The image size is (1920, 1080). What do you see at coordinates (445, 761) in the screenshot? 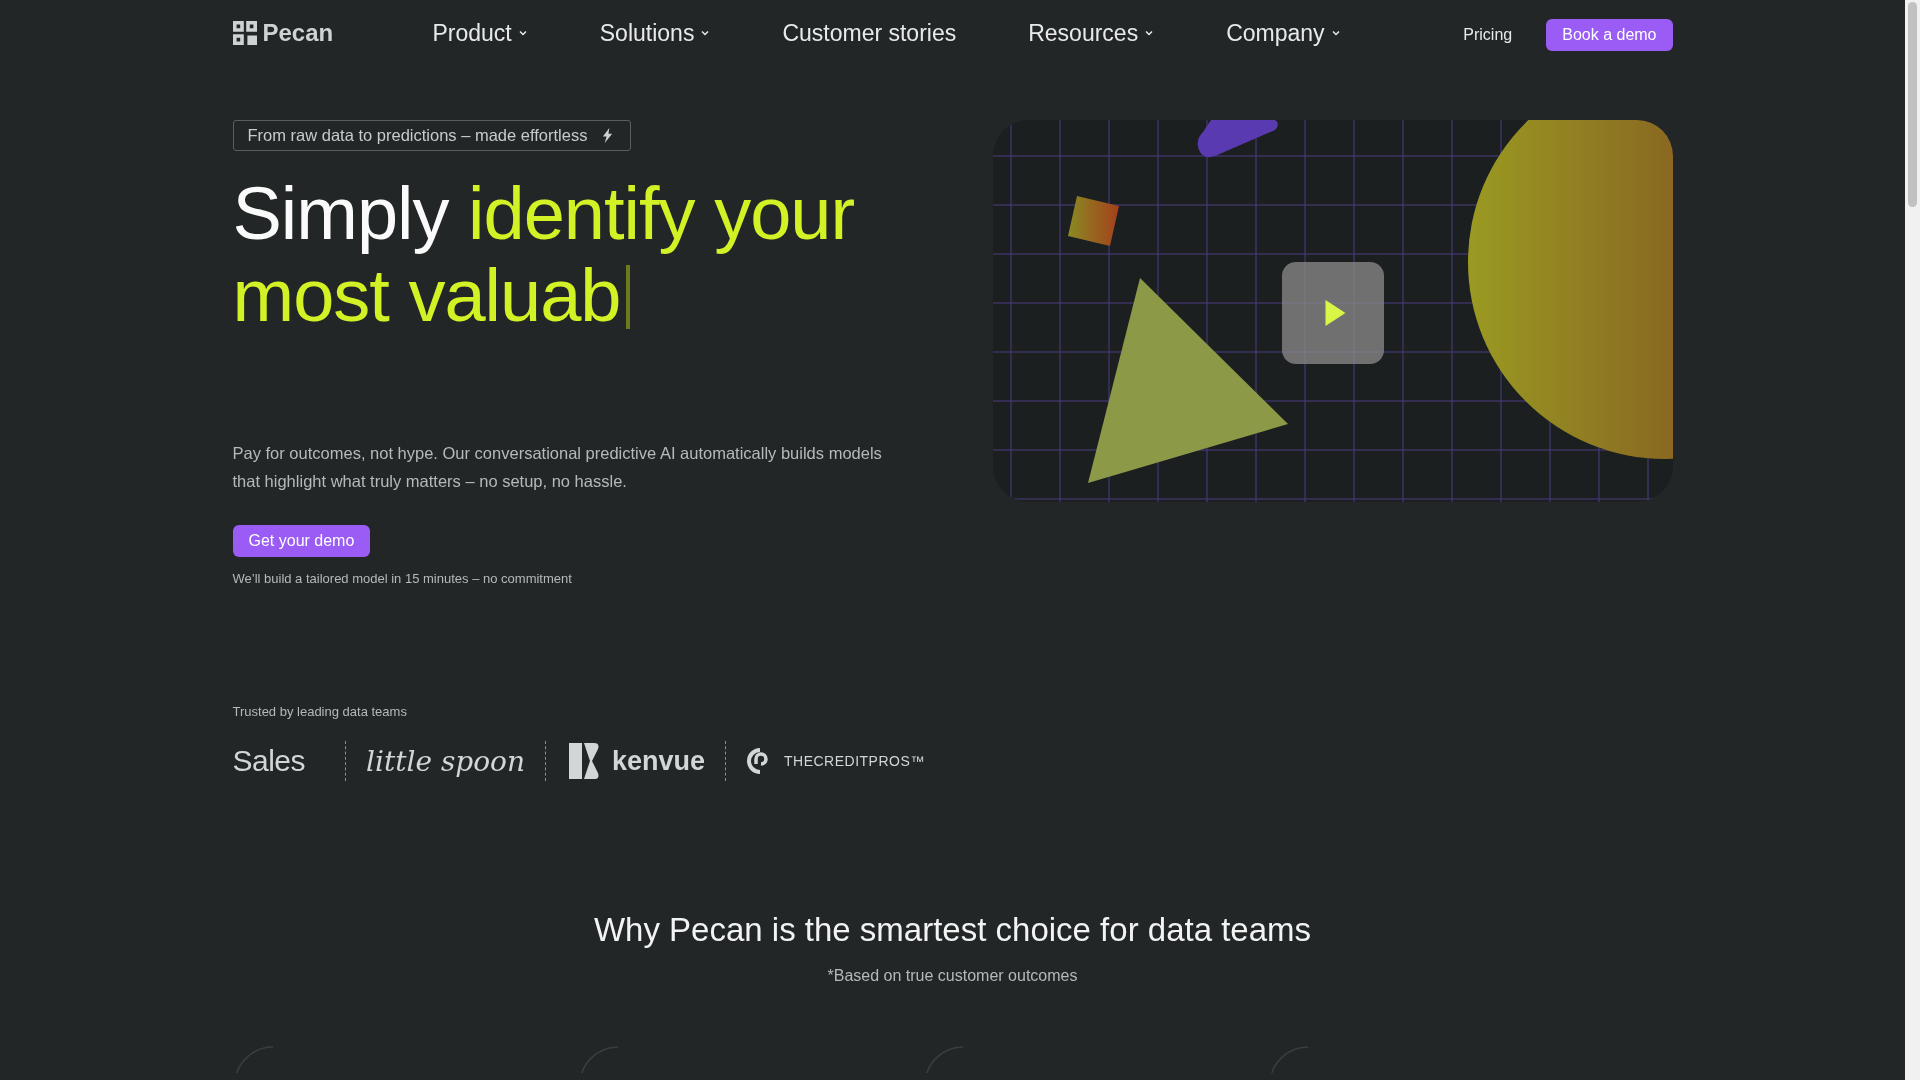
I see `client-logo: little spoon` at bounding box center [445, 761].